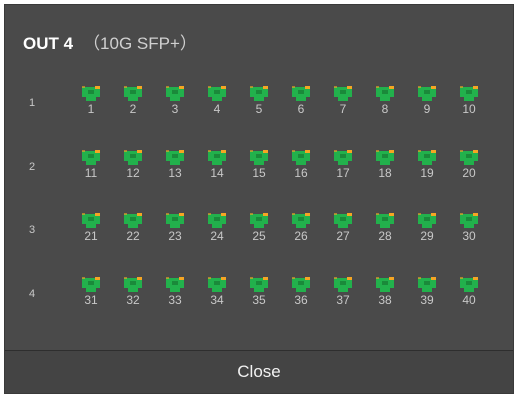 The height and width of the screenshot is (398, 520). Describe the element at coordinates (217, 300) in the screenshot. I see `port-number: 34` at that location.